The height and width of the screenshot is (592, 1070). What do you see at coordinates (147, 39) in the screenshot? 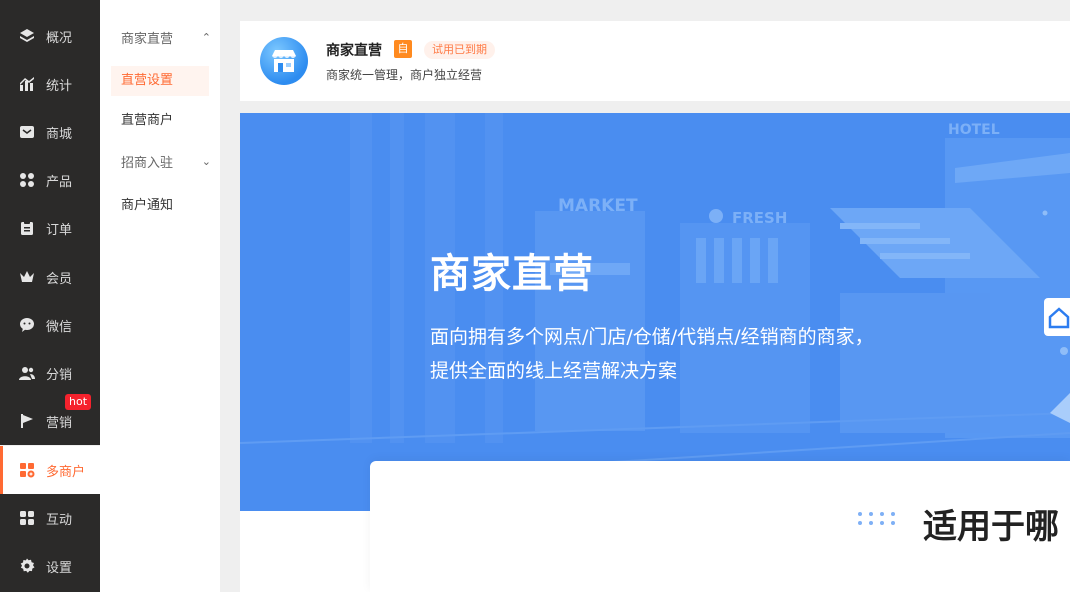
I see `subnav-group-label: 商家直营` at bounding box center [147, 39].